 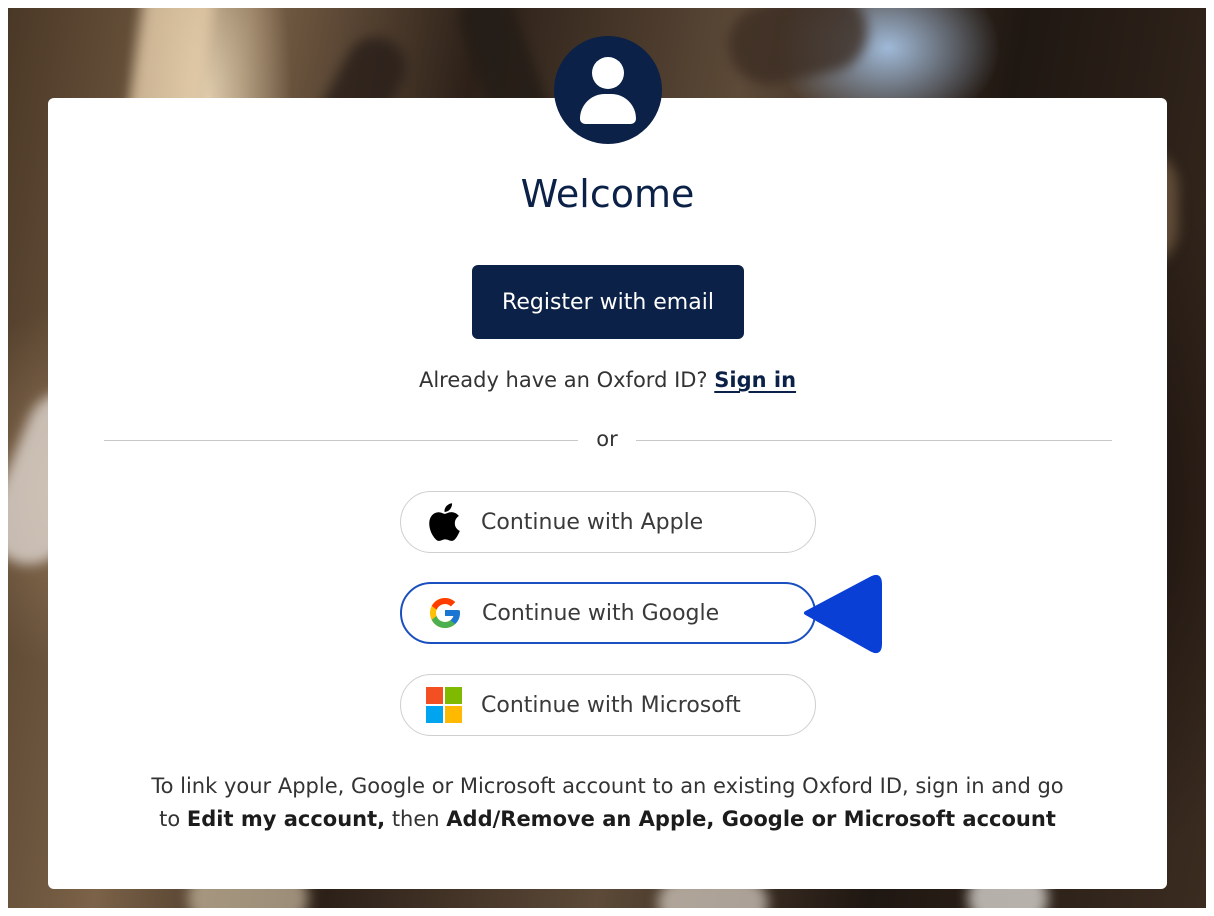 What do you see at coordinates (601, 613) in the screenshot?
I see `google-button-label: Continue with Google` at bounding box center [601, 613].